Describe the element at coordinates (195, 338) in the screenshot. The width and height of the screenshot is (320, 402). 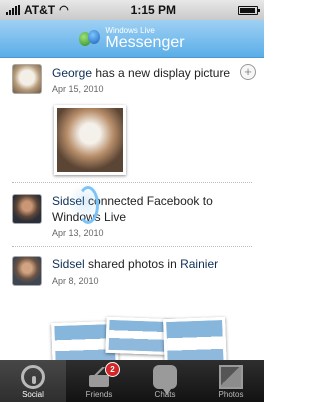
I see `shared-photo` at that location.